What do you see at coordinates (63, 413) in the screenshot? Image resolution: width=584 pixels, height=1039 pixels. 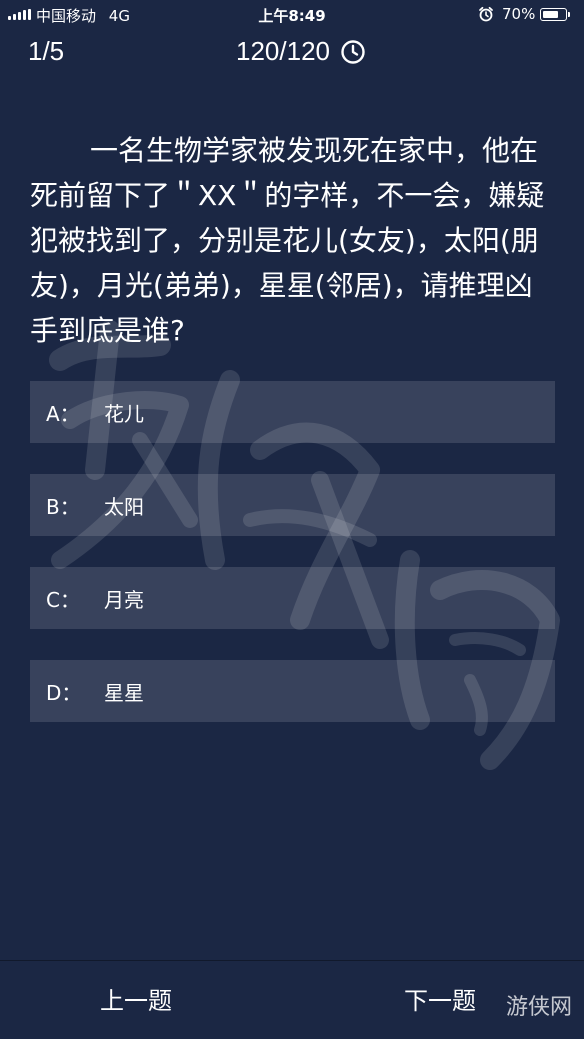 I see `option-letter: A：` at bounding box center [63, 413].